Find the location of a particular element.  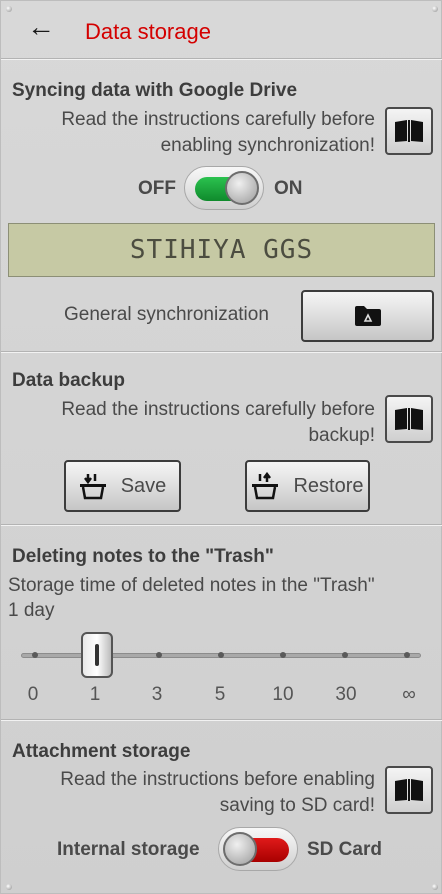

sync-account-display: STIHIYA GGS is located at coordinates (221, 250).